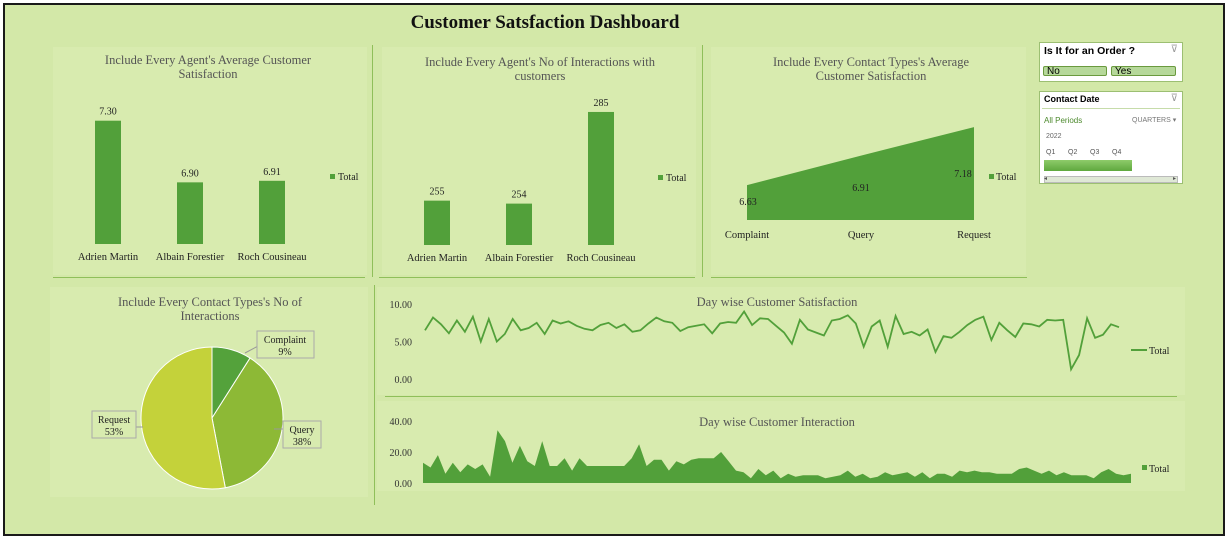  What do you see at coordinates (372, 161) in the screenshot?
I see `separator-v1` at bounding box center [372, 161].